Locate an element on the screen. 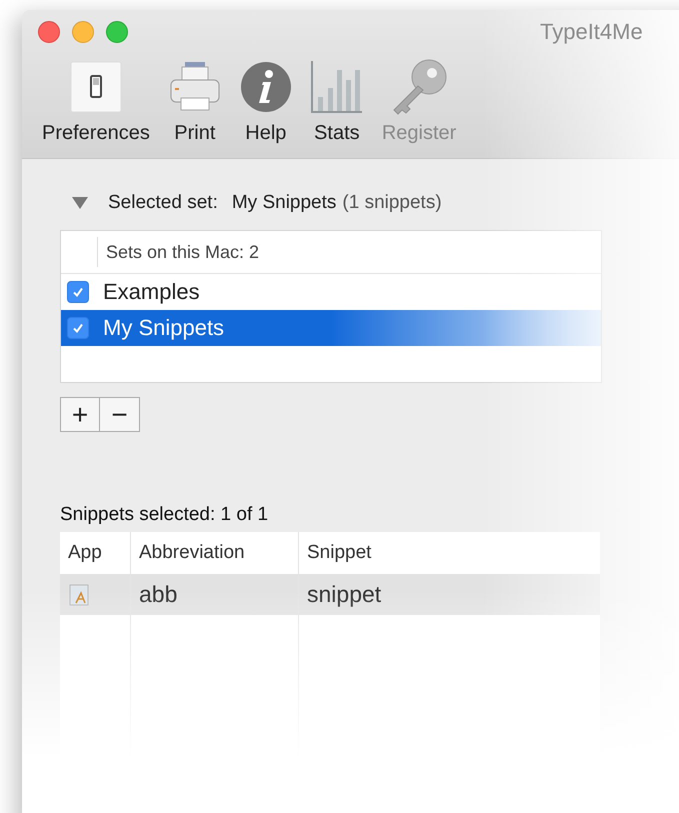  selected-set-label: Selected set: is located at coordinates (163, 203).